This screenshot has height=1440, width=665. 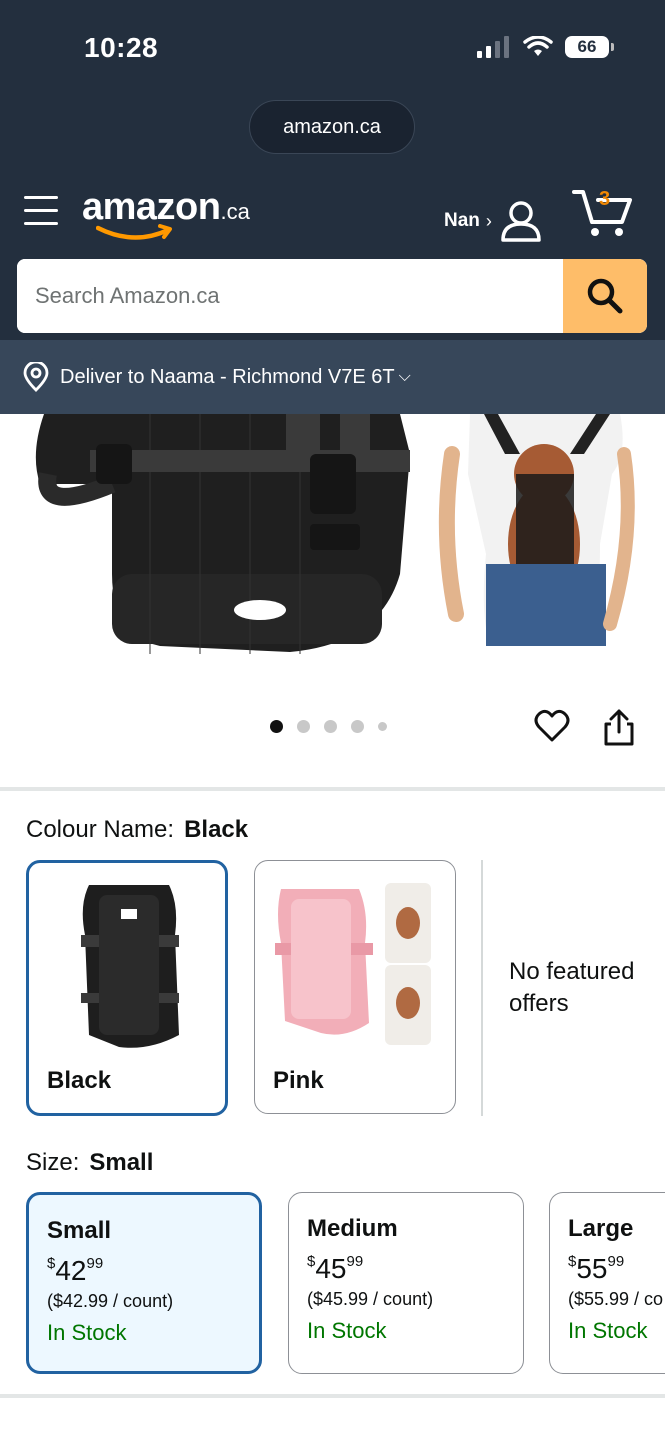 I want to click on size-option-name: Large, so click(x=601, y=1228).